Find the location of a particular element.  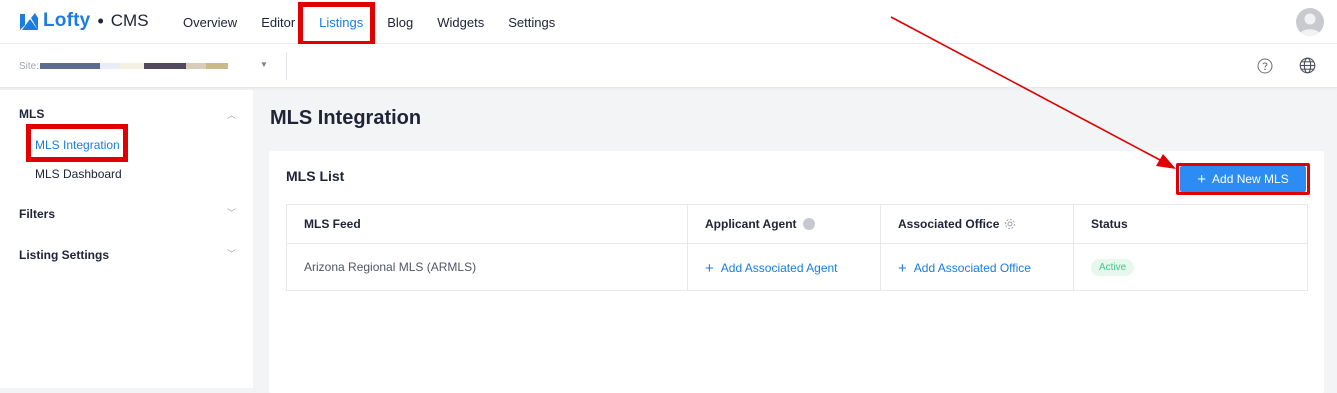

avatar-icon is located at coordinates (1310, 22).